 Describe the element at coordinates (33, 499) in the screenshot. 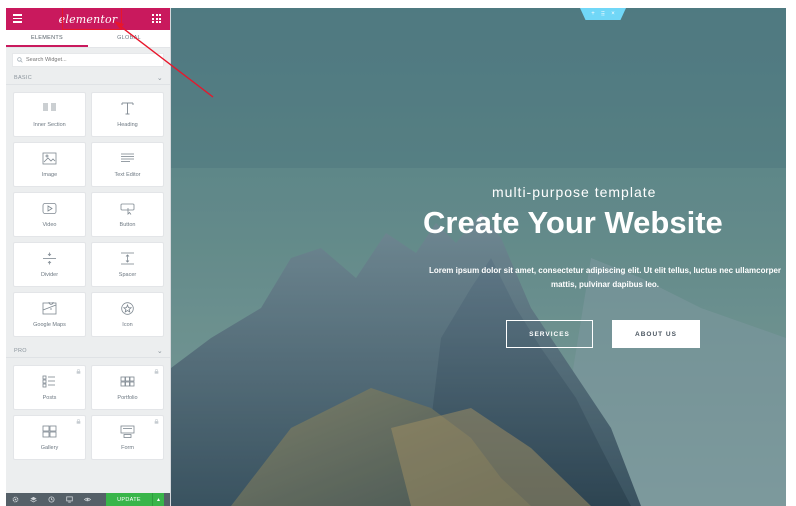

I see `layers-icon` at that location.